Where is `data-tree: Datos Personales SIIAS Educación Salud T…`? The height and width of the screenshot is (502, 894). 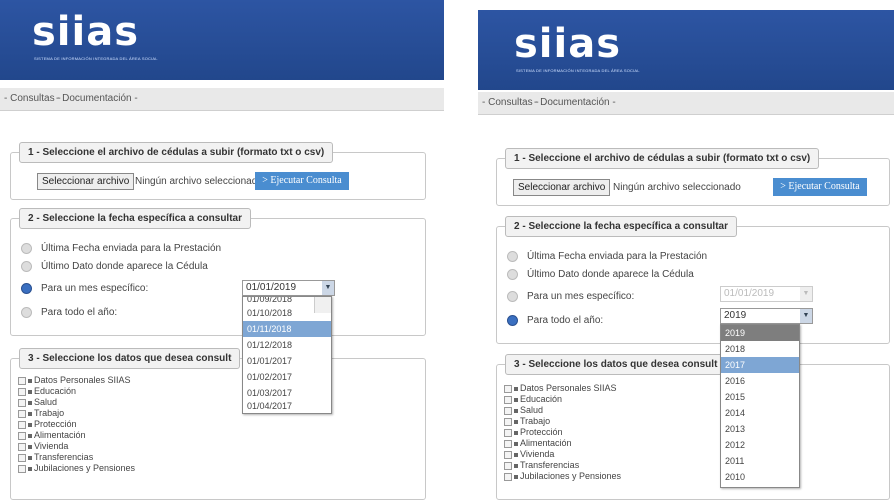 data-tree: Datos Personales SIIAS Educación Salud T… is located at coordinates (76, 424).